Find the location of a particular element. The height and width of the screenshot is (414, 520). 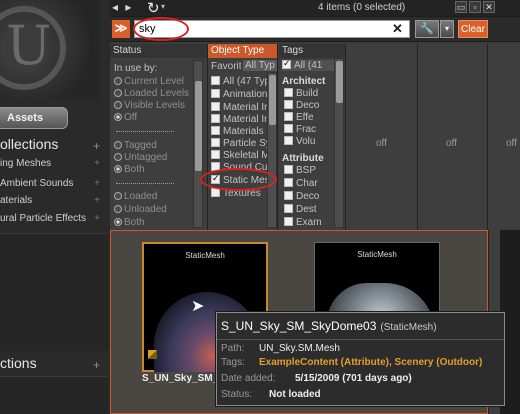

collection-item: ing Meshes + is located at coordinates (54, 166).